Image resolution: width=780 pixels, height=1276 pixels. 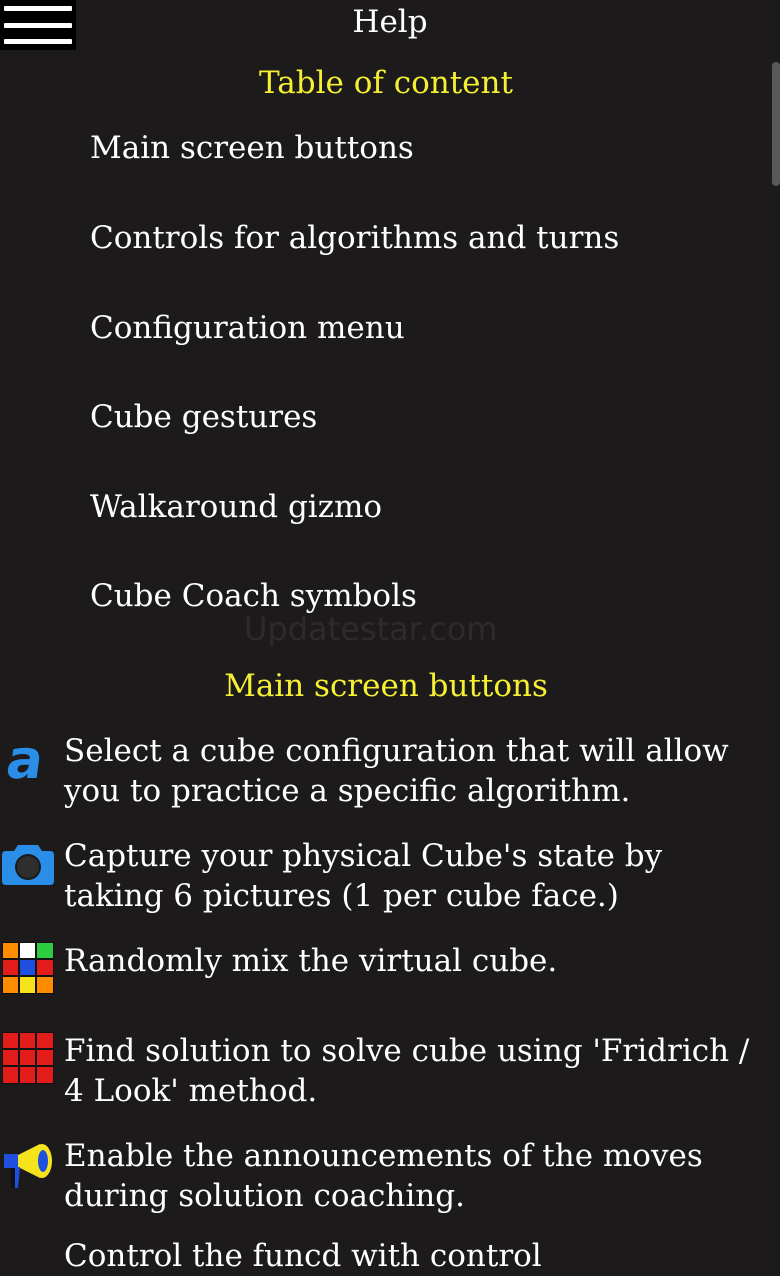 I want to click on toc-item-walkaround-gizmo: Walkaround gizmo, so click(x=236, y=507).